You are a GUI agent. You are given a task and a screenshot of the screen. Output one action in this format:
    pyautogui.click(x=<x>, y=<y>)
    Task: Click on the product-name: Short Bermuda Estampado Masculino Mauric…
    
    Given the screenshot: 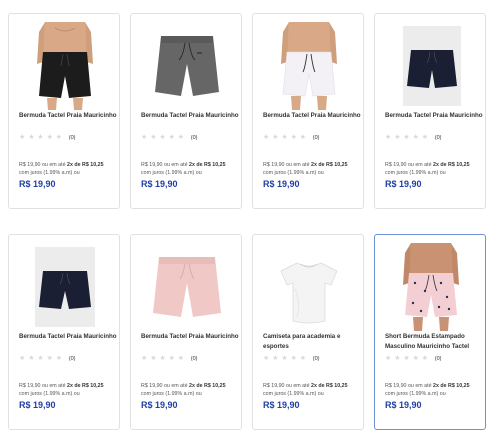 What is the action you would take?
    pyautogui.click(x=434, y=341)
    